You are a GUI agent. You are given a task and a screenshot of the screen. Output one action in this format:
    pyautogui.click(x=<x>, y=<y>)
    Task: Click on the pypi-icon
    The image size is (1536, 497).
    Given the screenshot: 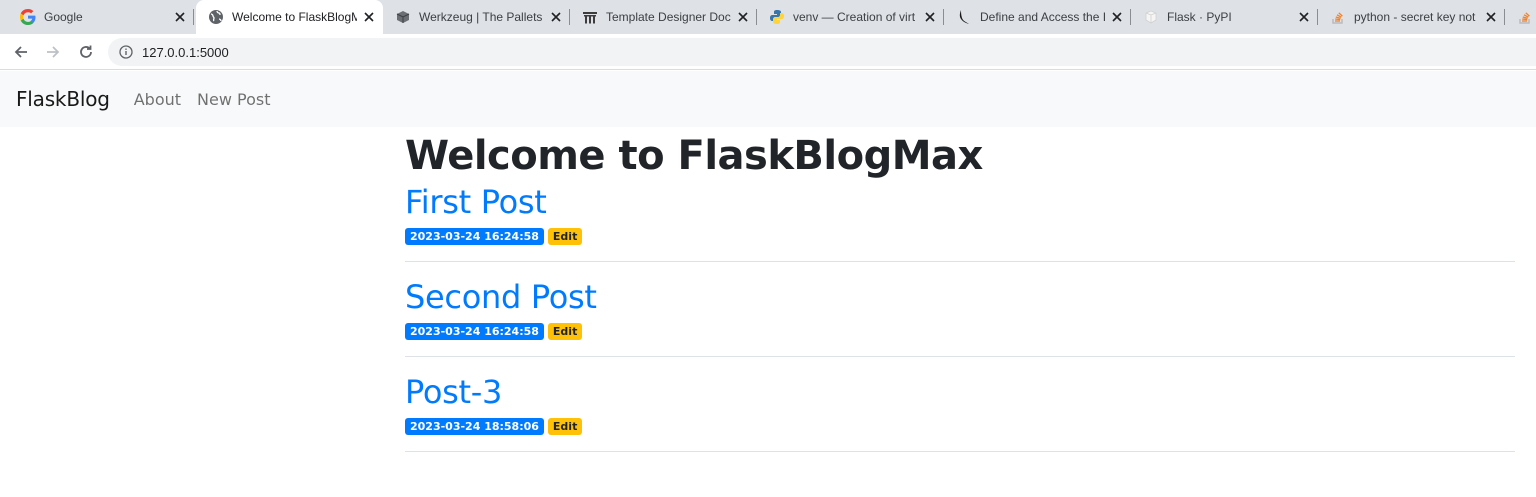 What is the action you would take?
    pyautogui.click(x=1151, y=17)
    